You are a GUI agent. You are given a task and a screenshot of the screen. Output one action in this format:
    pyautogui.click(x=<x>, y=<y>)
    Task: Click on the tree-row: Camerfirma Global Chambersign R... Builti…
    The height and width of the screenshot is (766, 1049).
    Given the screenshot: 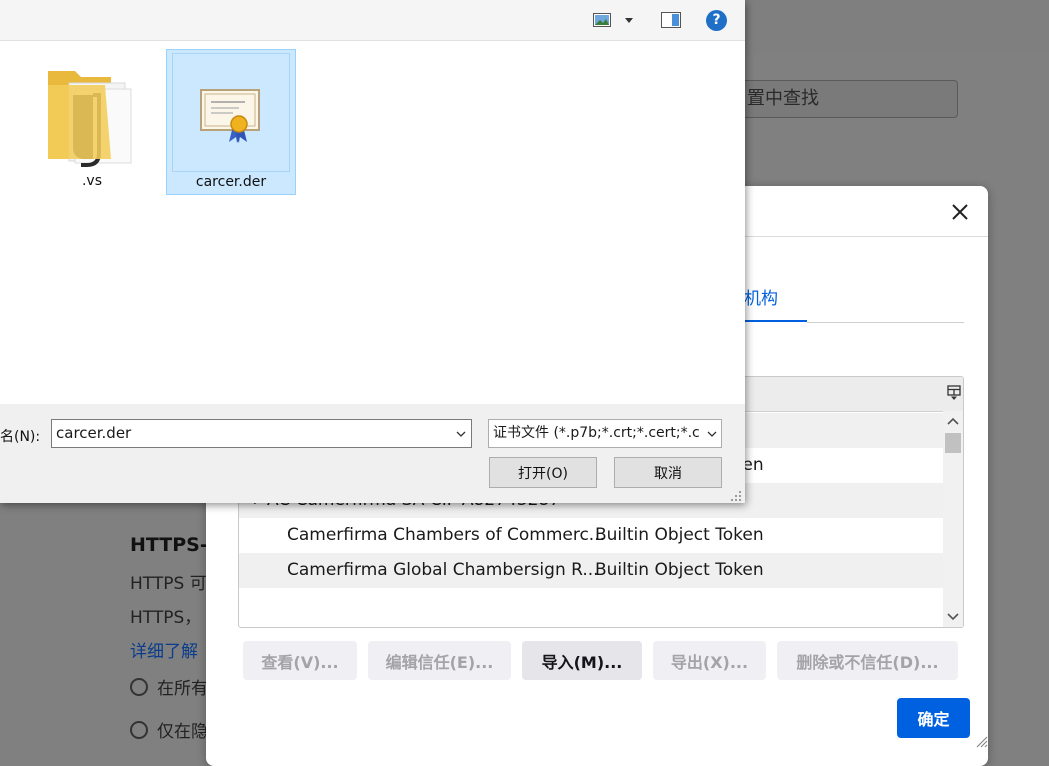 What is the action you would take?
    pyautogui.click(x=591, y=570)
    